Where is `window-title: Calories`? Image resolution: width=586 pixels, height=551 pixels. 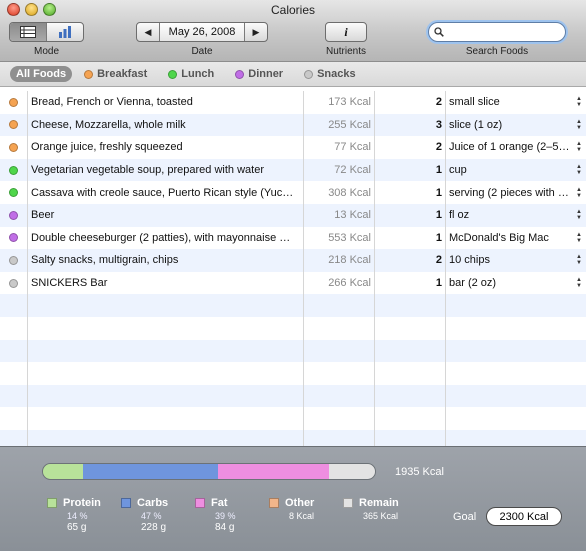
window-title: Calories is located at coordinates (292, 10).